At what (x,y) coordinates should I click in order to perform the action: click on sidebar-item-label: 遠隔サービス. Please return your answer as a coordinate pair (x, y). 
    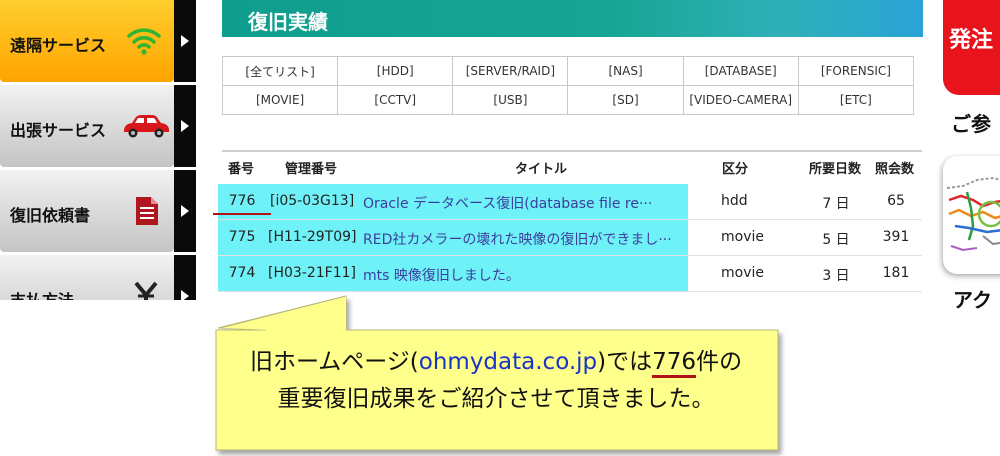
    Looking at the image, I should click on (58, 45).